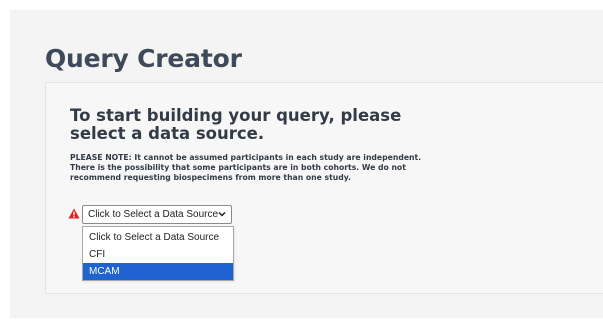 This screenshot has width=603, height=323. I want to click on chevron-down-icon, so click(222, 214).